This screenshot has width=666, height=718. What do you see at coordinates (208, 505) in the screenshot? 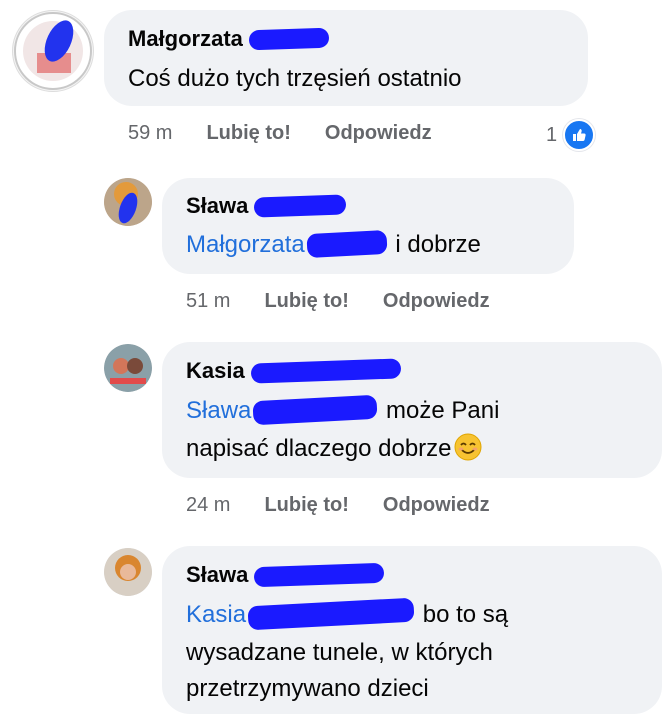
I see `comment-time: 24 m` at bounding box center [208, 505].